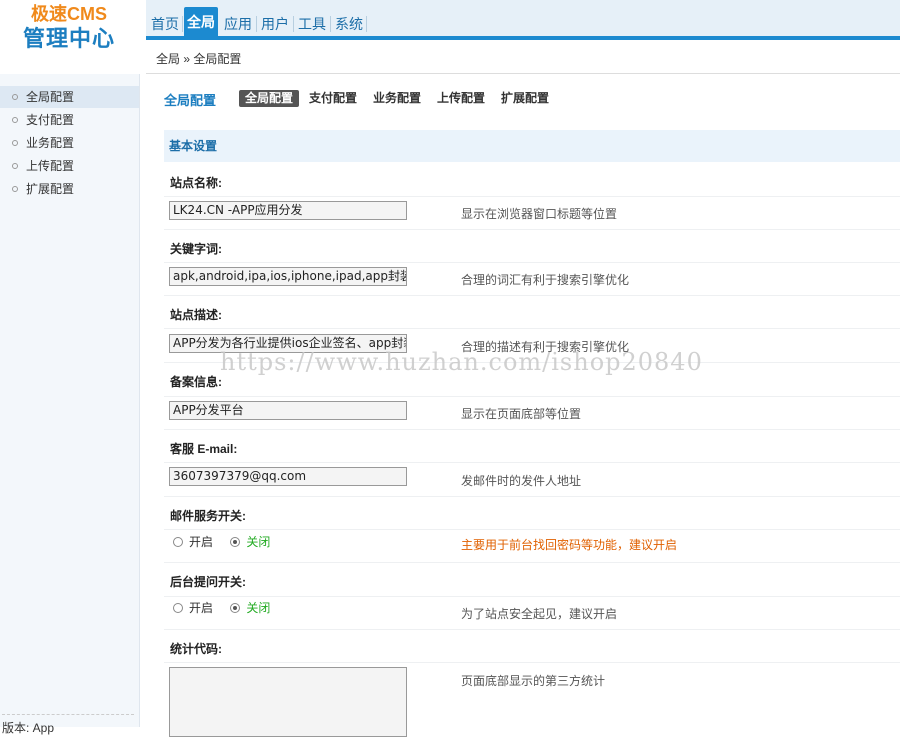  I want to click on description-hint: 合理的描述有利于搜索引擎优化, so click(545, 347).